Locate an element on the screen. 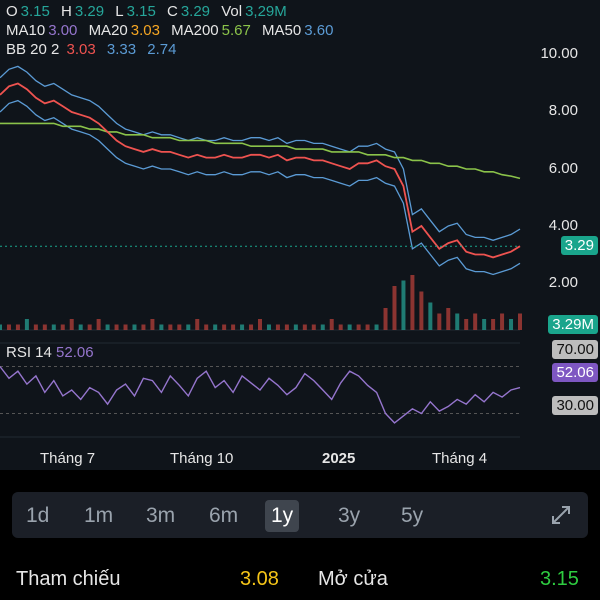  x-tick: Tháng 4 is located at coordinates (460, 458).